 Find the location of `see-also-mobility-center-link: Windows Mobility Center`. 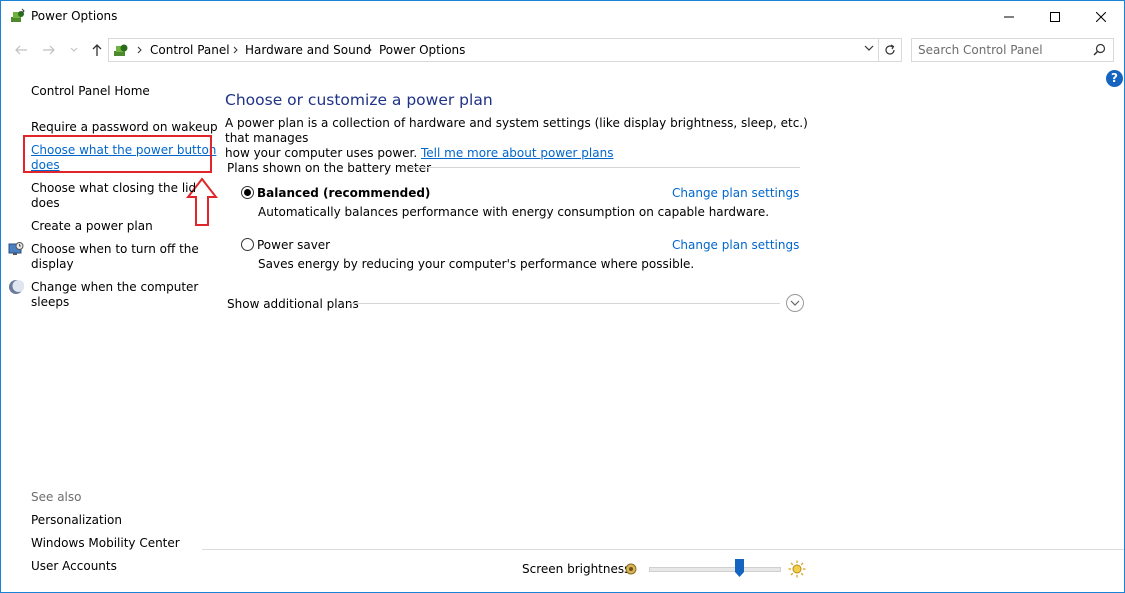

see-also-mobility-center-link: Windows Mobility Center is located at coordinates (105, 543).